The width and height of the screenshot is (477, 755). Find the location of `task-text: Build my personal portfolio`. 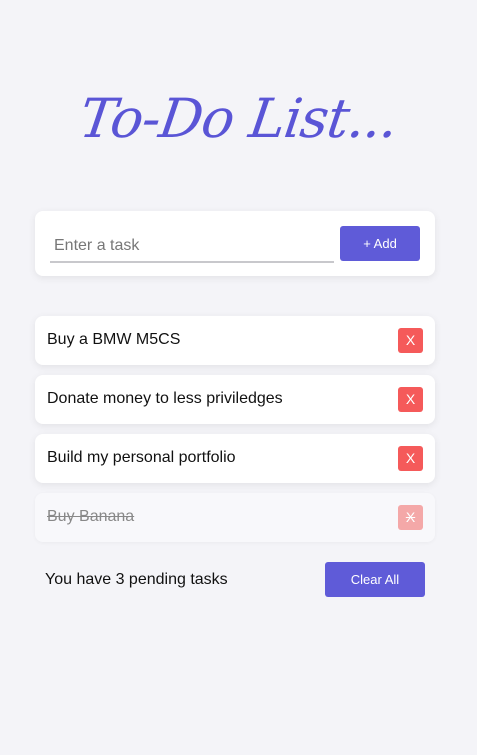

task-text: Build my personal portfolio is located at coordinates (141, 457).